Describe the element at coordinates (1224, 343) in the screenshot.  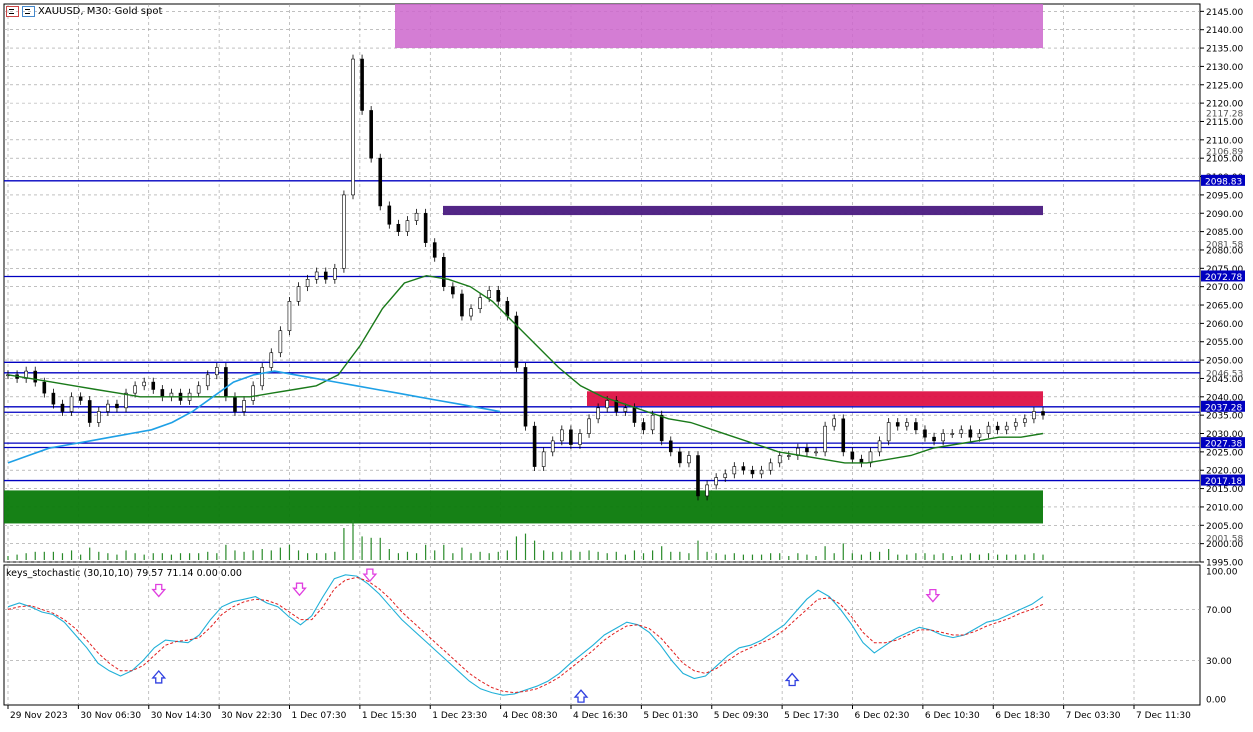
I see `price-tick-label: 2055.00` at that location.